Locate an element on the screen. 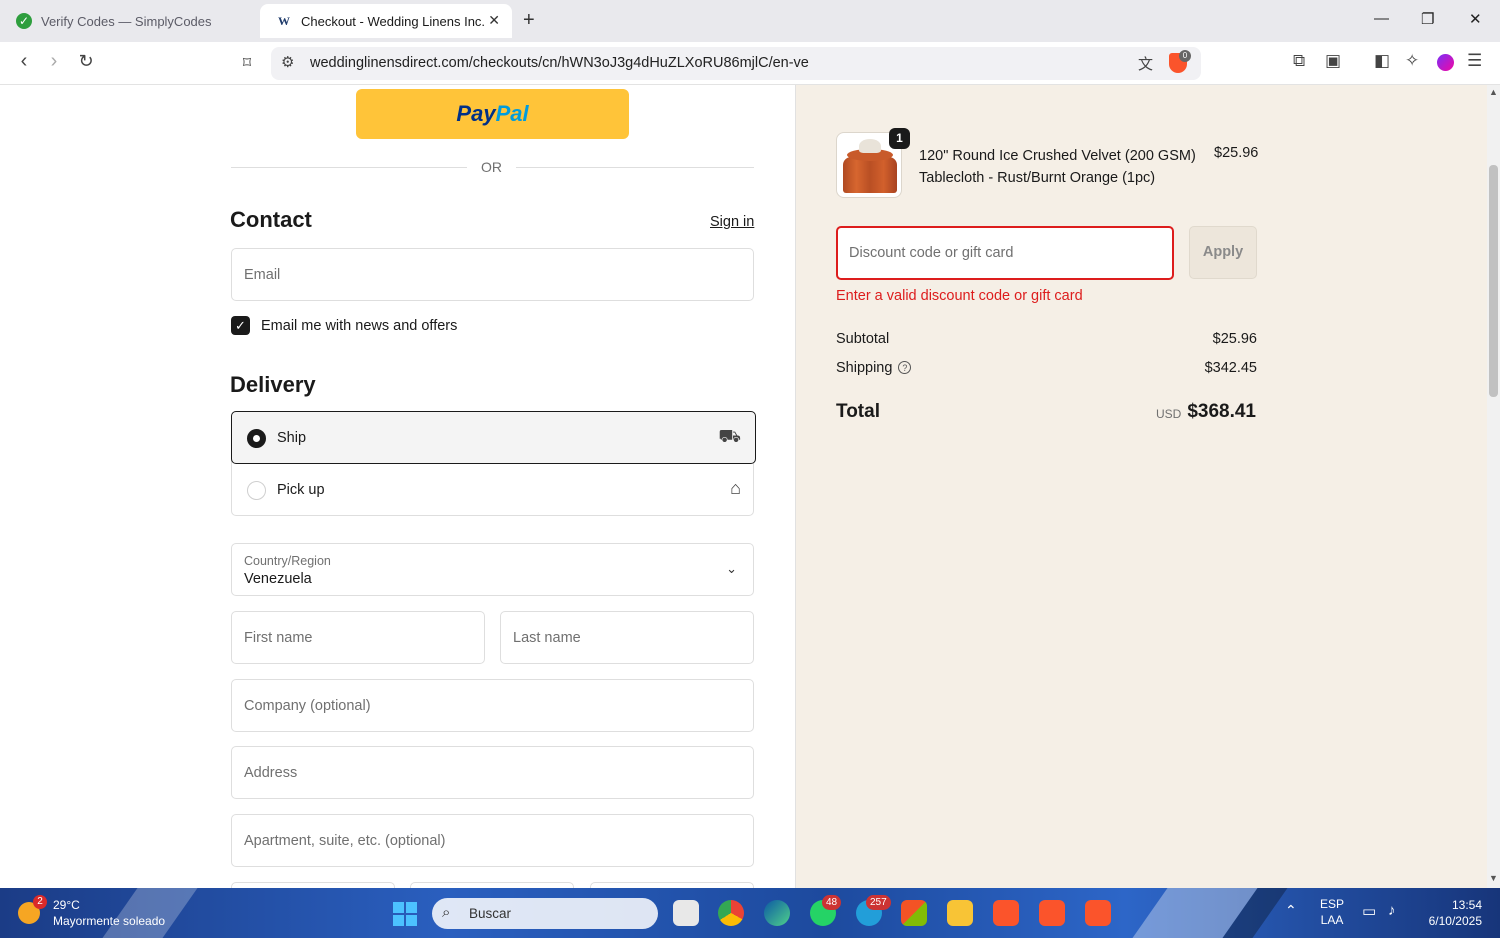  company-field: Company (optional) is located at coordinates (492, 705).